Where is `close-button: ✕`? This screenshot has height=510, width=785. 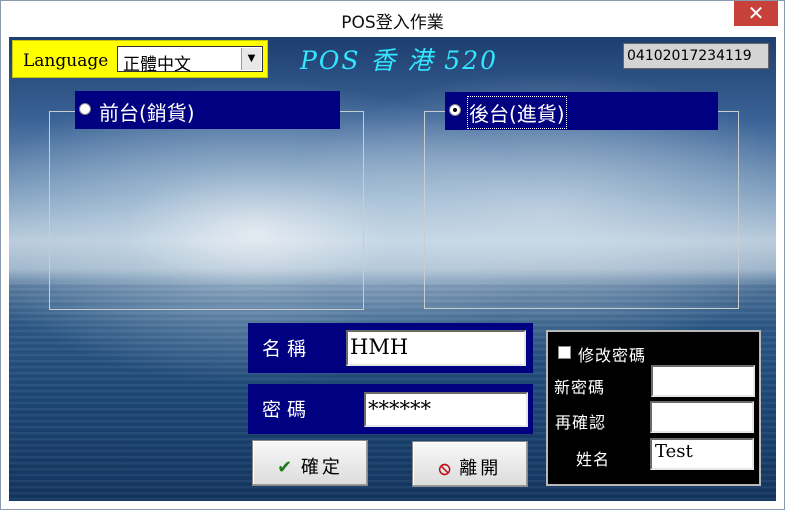
close-button: ✕ is located at coordinates (756, 13).